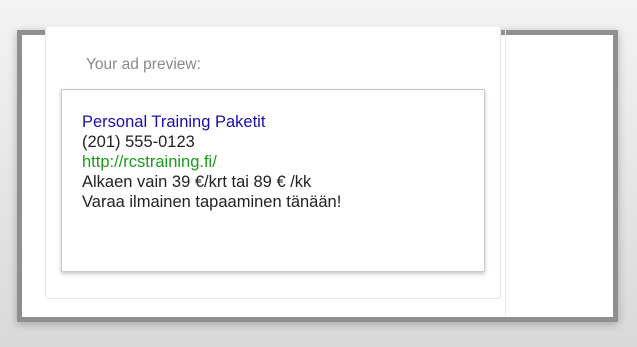 The width and height of the screenshot is (637, 347). Describe the element at coordinates (211, 122) in the screenshot. I see `ad-headline-link: Personal Training Paketit` at that location.